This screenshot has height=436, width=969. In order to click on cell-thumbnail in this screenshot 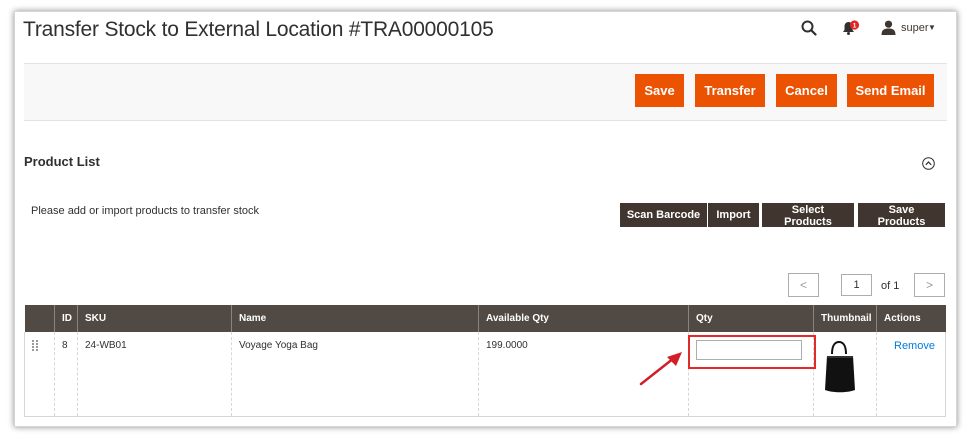, I will do `click(845, 374)`.